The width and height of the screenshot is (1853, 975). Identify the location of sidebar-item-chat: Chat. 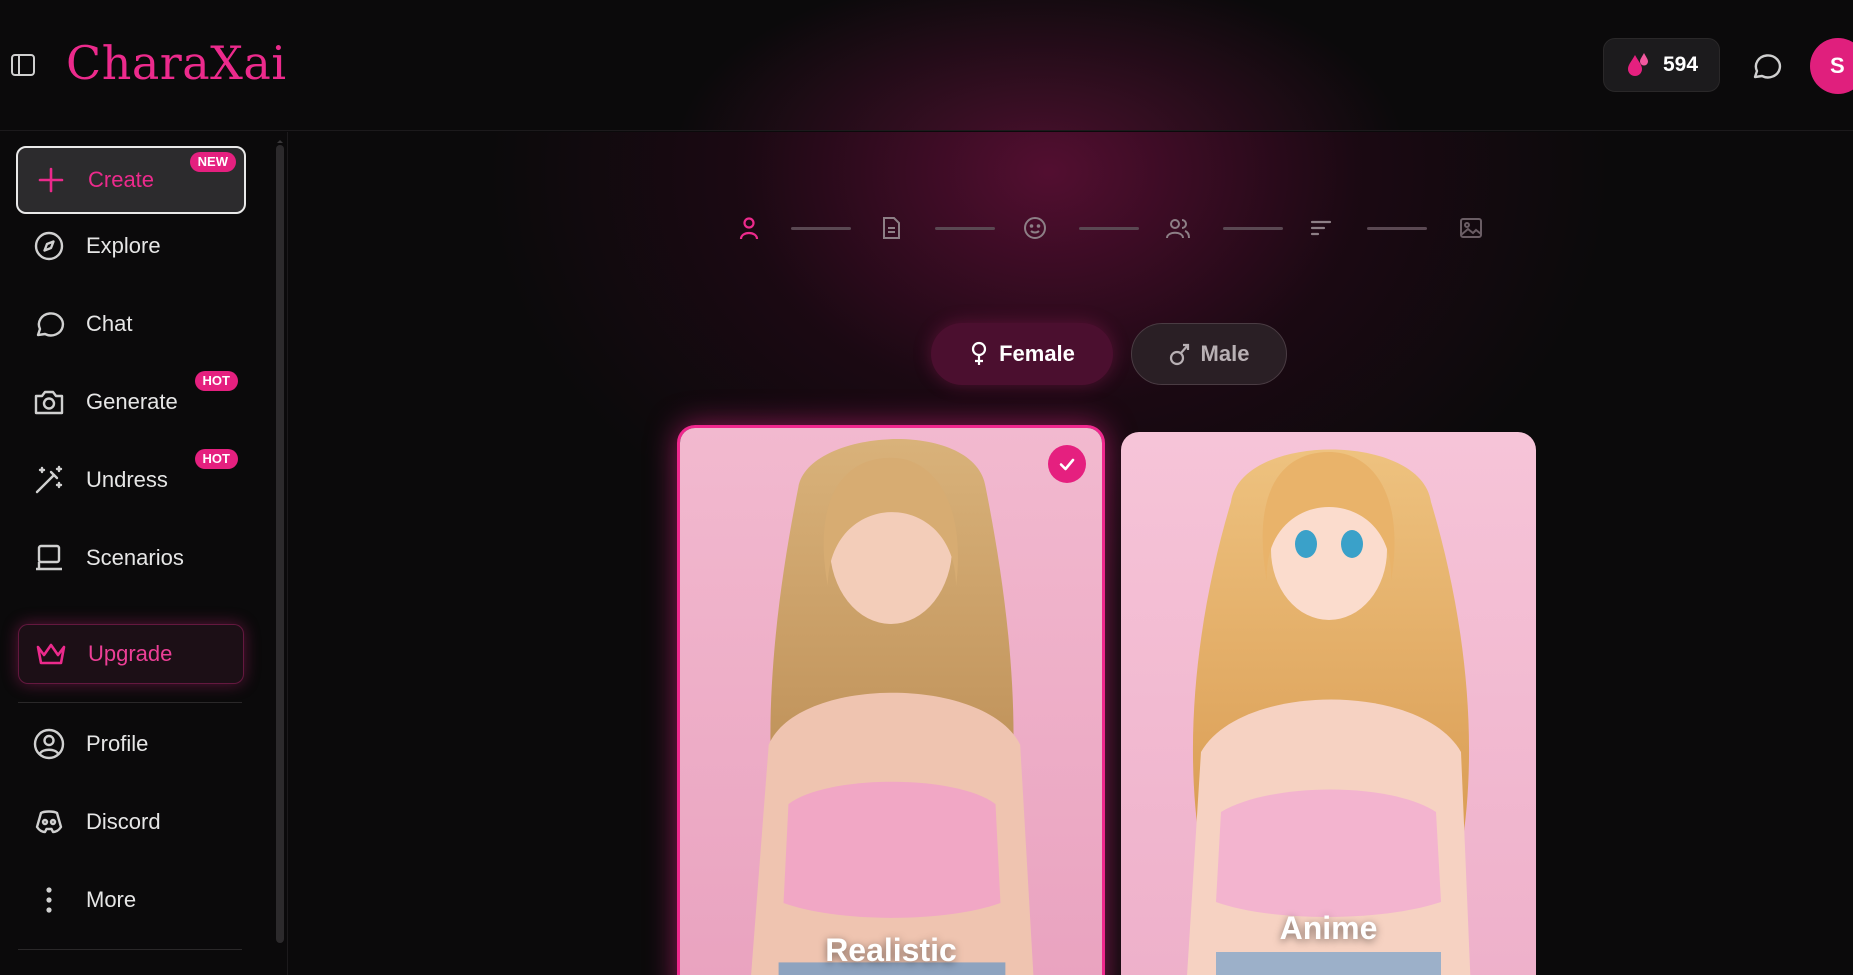
(131, 324).